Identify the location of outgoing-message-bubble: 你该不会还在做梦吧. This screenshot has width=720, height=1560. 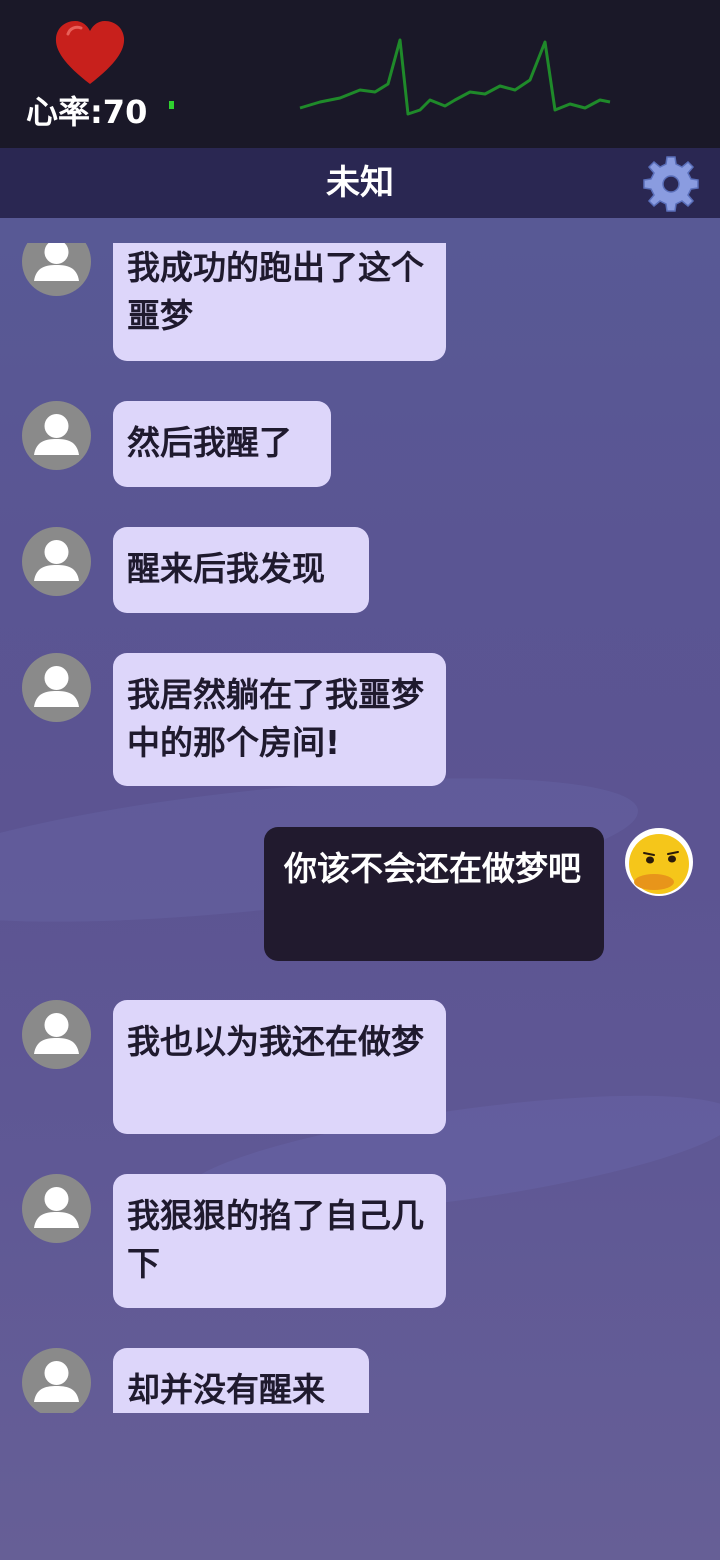
(434, 894).